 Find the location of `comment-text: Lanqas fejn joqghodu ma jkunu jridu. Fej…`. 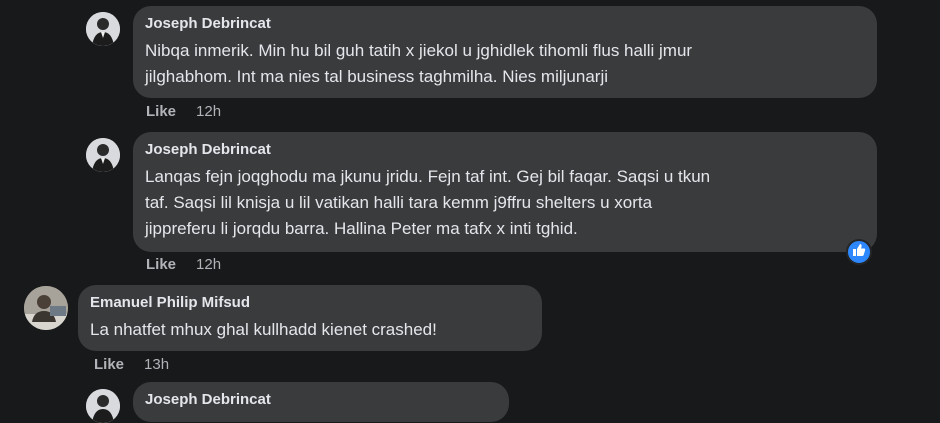

comment-text: Lanqas fejn joqghodu ma jkunu jridu. Fej… is located at coordinates (428, 202).